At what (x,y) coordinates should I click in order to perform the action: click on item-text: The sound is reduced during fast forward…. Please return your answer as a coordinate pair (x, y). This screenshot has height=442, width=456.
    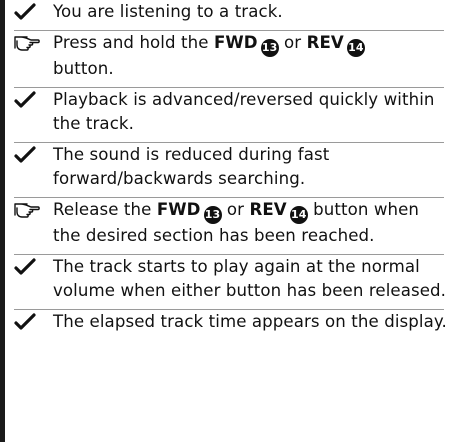
    Looking at the image, I should click on (191, 166).